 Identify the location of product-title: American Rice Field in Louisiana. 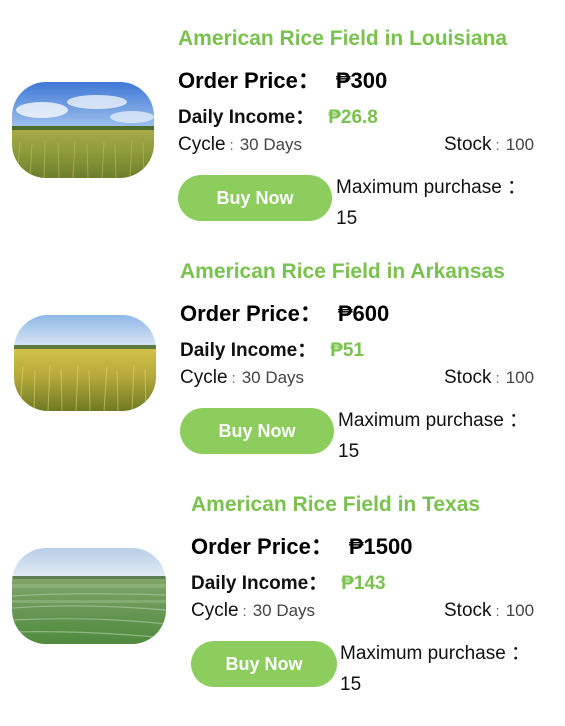
(344, 39).